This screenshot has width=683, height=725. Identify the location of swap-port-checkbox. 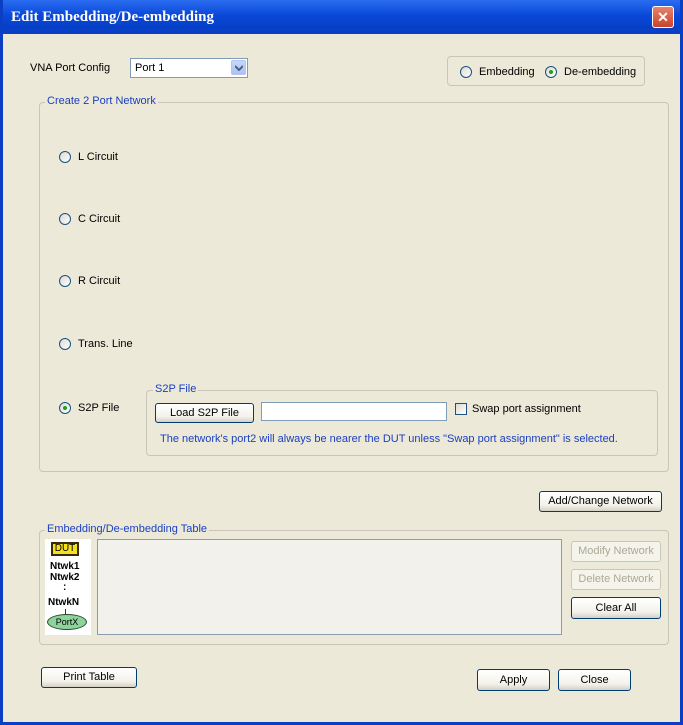
(461, 409).